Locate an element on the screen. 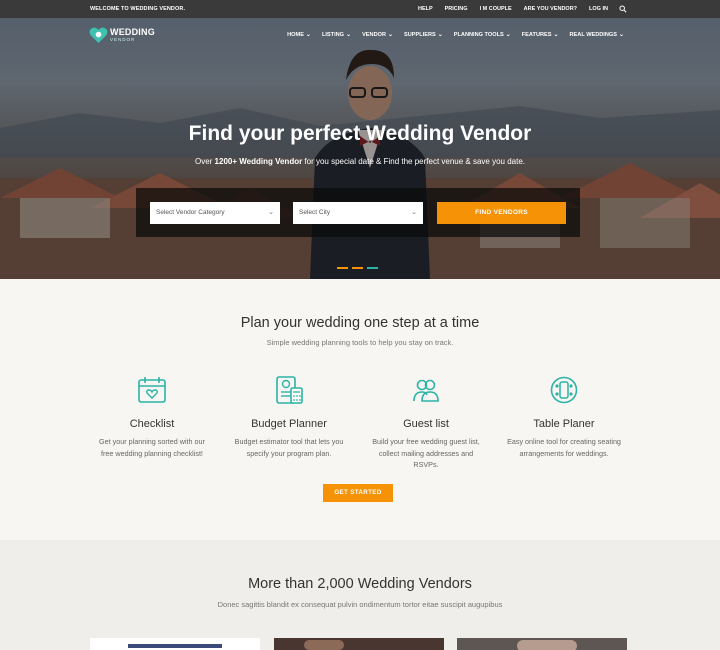 The width and height of the screenshot is (720, 650). search-icon is located at coordinates (623, 9).